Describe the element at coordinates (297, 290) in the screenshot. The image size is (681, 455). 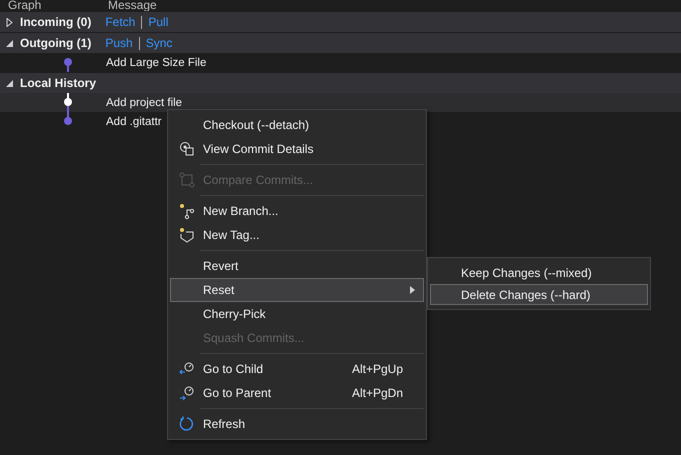
I see `menu-item: Reset` at that location.